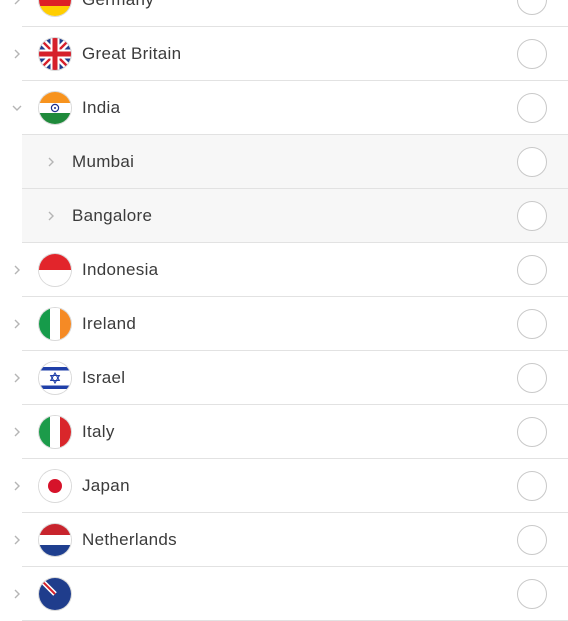 This screenshot has width=568, height=621. Describe the element at coordinates (55, 8) in the screenshot. I see `germany-flag-icon` at that location.